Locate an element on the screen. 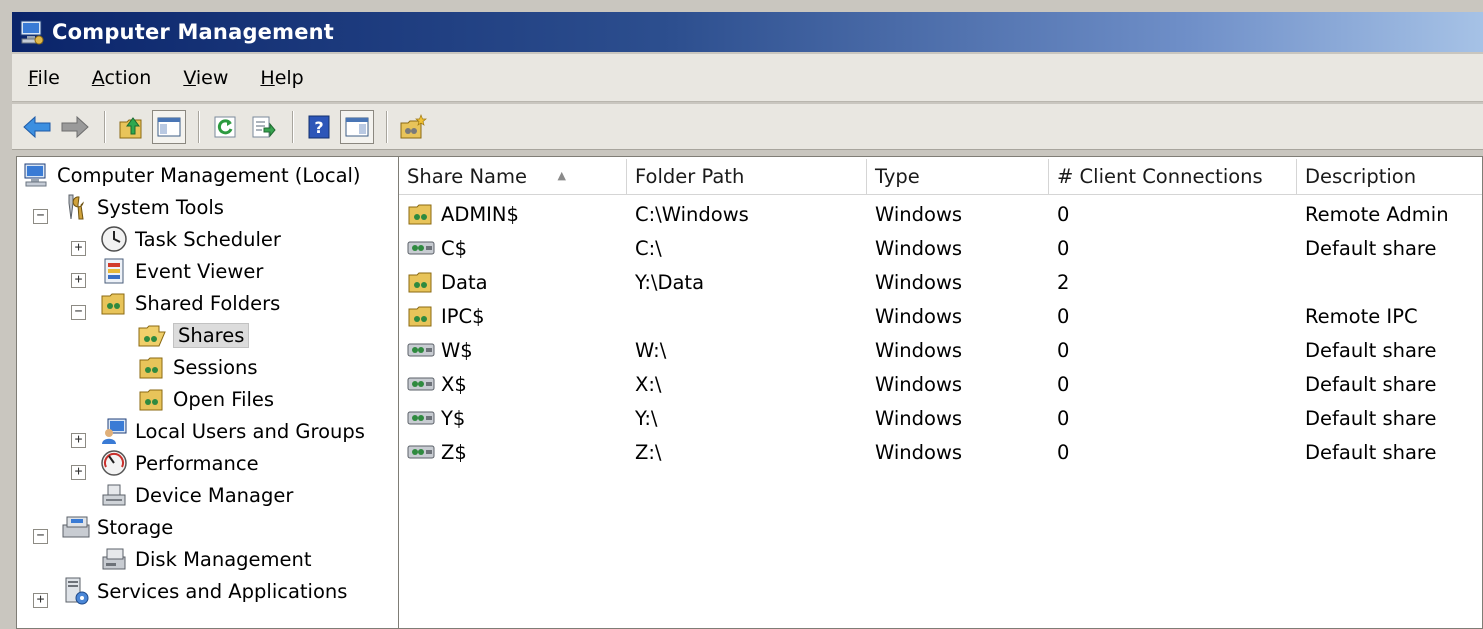 This screenshot has width=1483, height=629. menu-help: Help is located at coordinates (281, 78).